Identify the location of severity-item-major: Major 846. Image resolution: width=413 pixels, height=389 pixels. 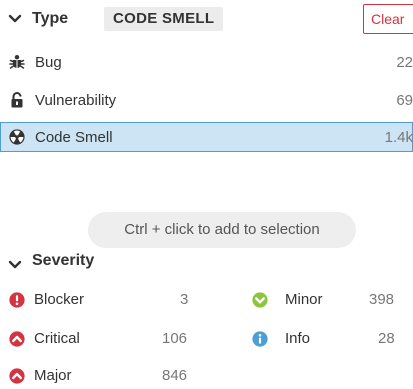
(104, 376).